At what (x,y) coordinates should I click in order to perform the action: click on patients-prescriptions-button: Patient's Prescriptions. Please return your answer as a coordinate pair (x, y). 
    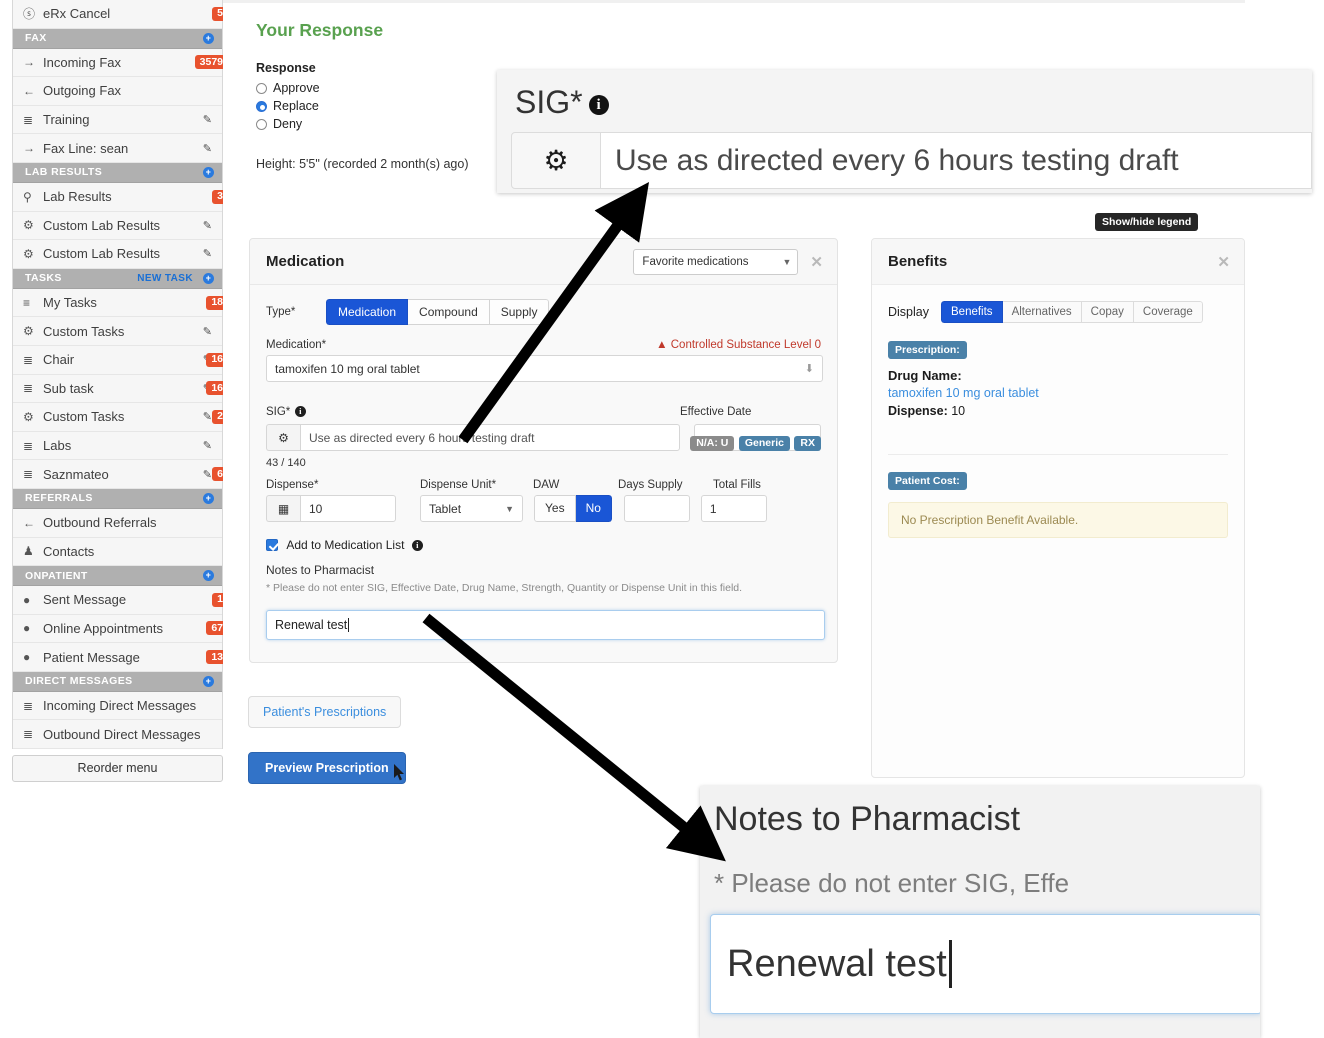
    Looking at the image, I should click on (325, 712).